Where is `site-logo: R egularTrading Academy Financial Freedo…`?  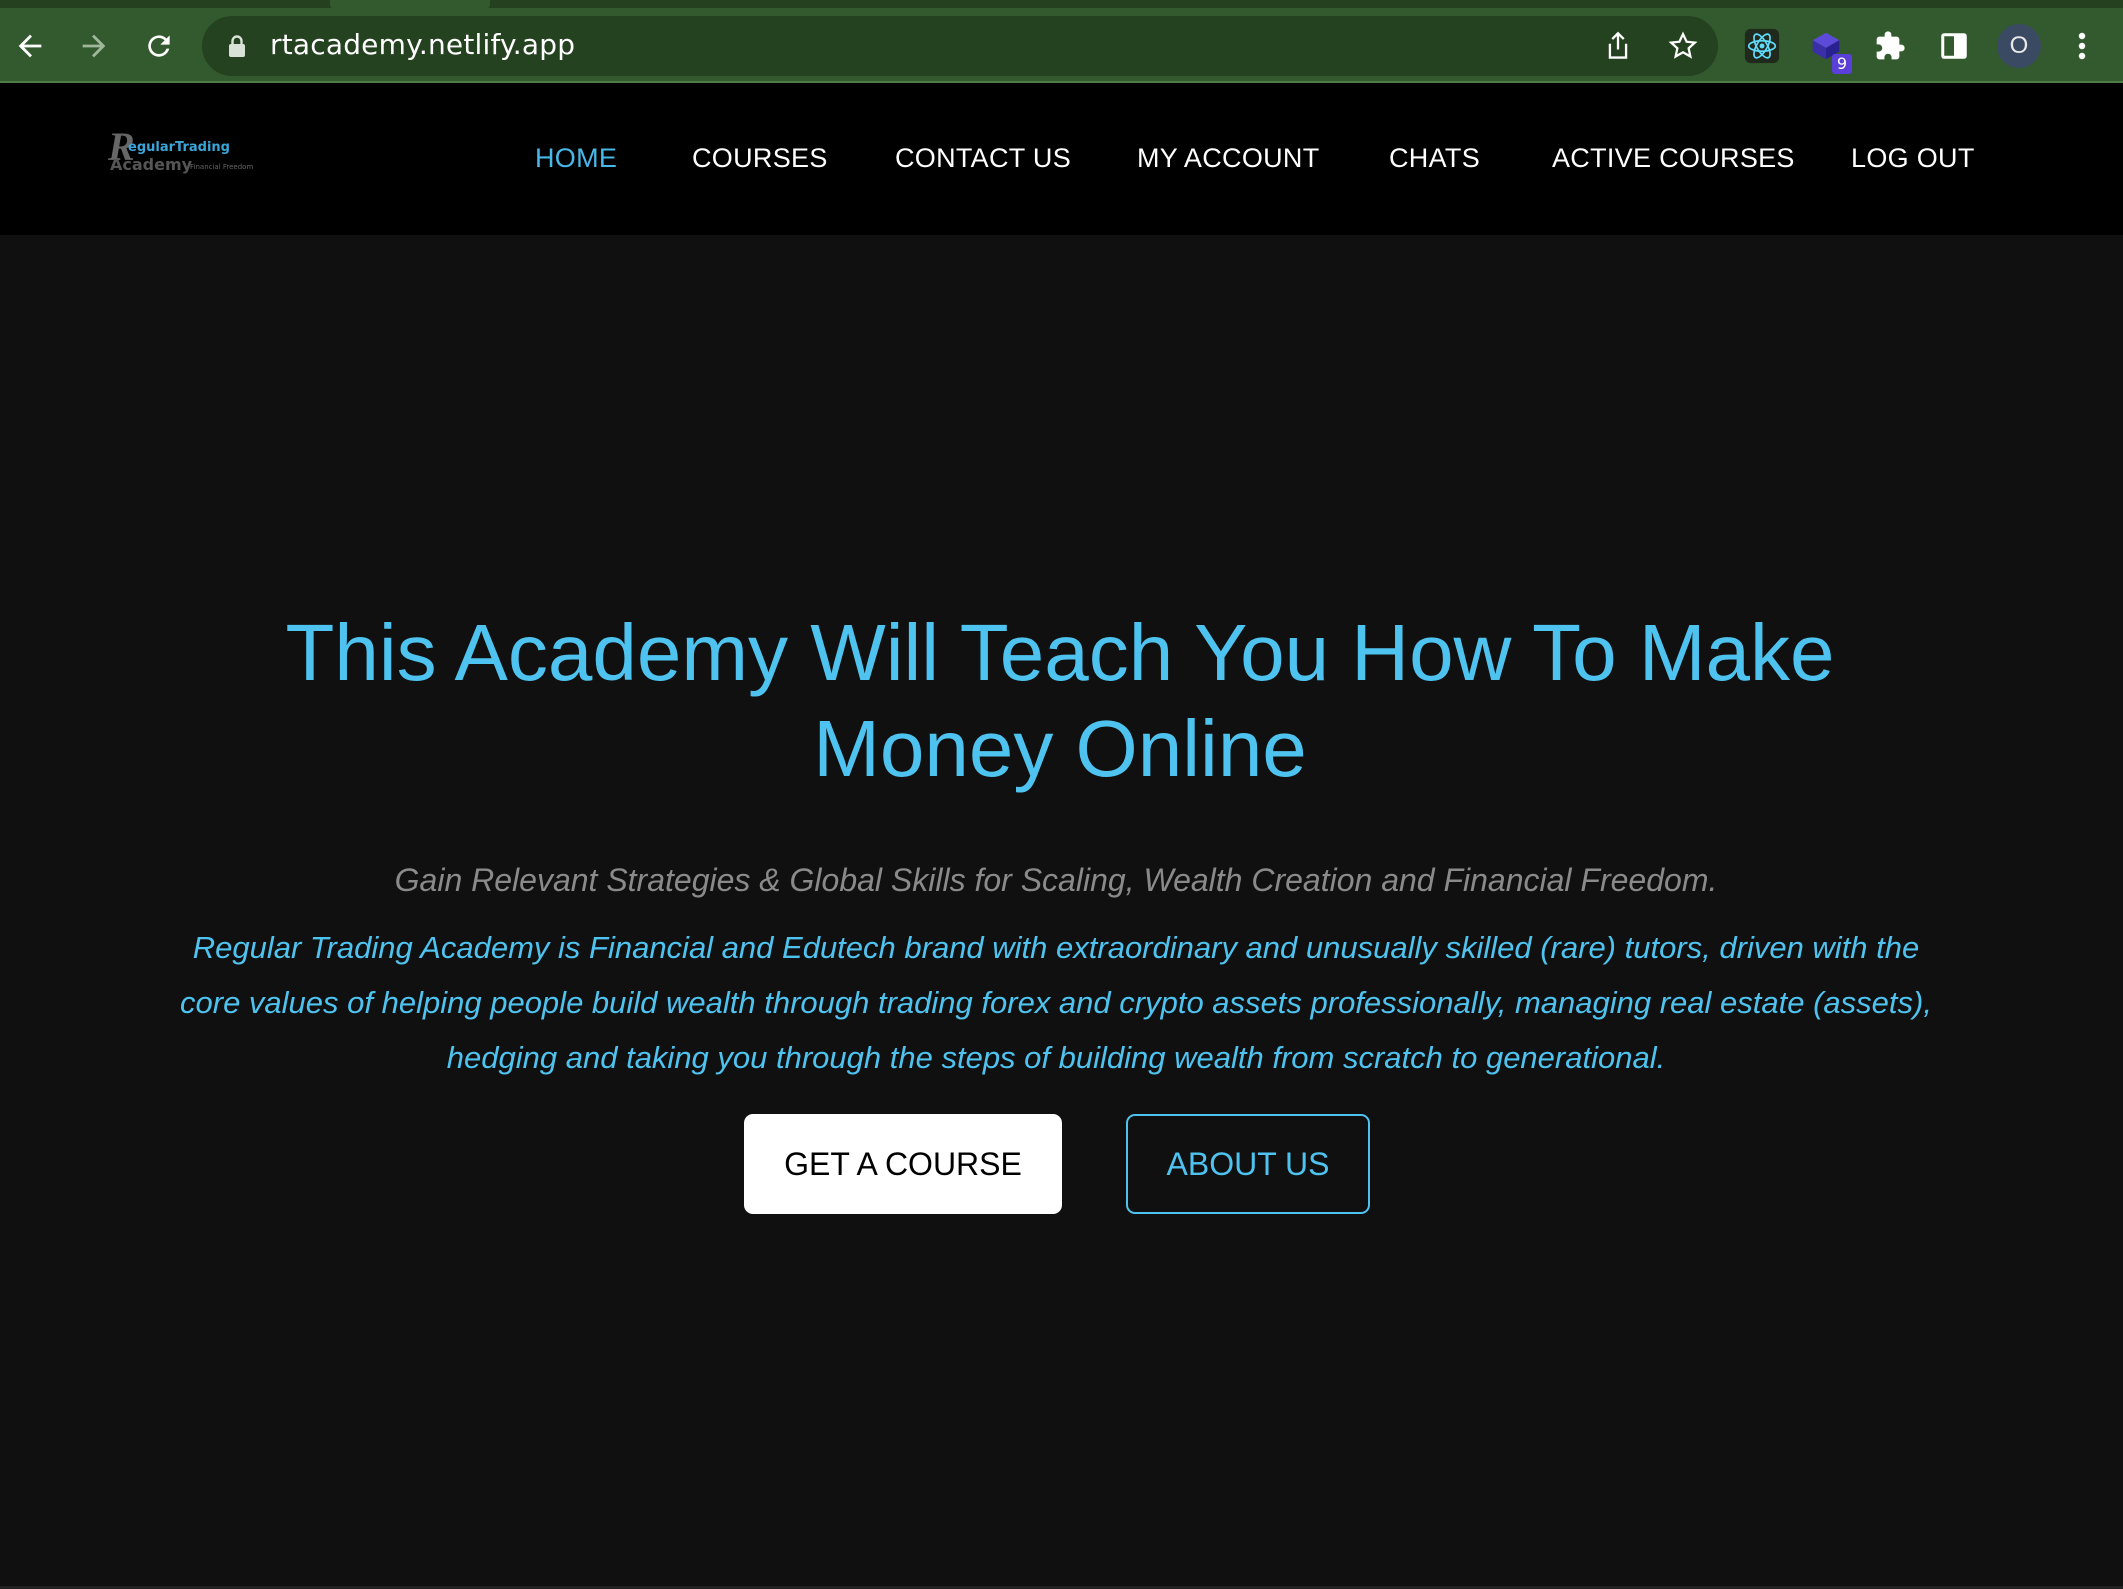 site-logo: R egularTrading Academy Financial Freedo… is located at coordinates (183, 153).